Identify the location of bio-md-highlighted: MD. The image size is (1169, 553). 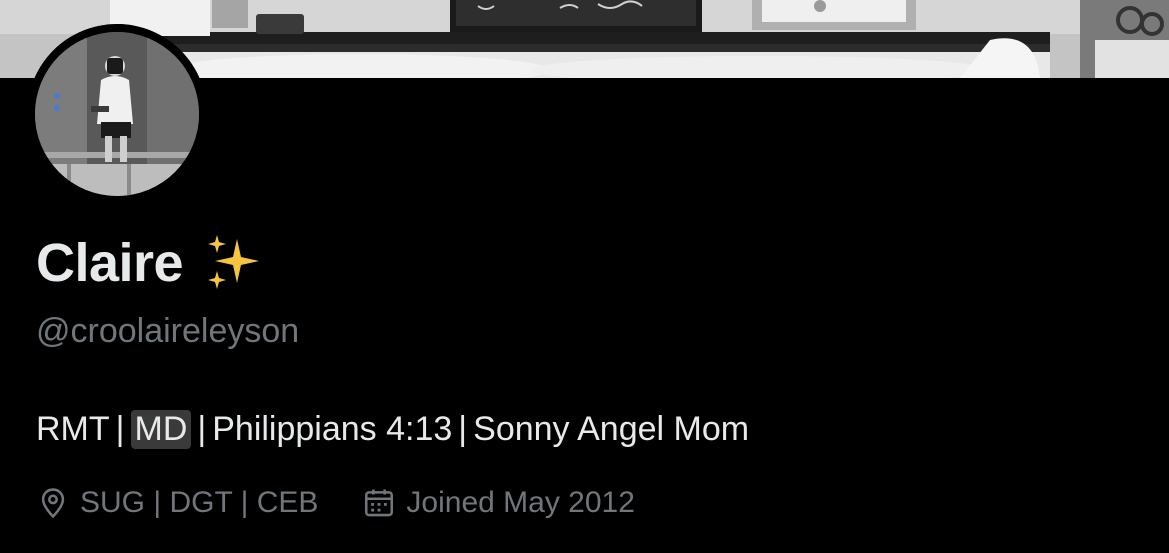
(161, 429).